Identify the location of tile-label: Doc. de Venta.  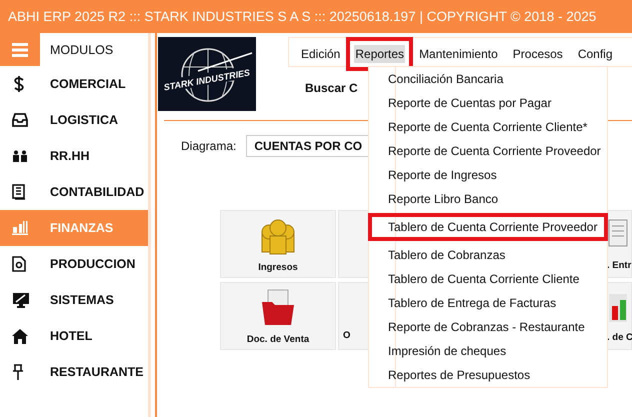
(278, 339).